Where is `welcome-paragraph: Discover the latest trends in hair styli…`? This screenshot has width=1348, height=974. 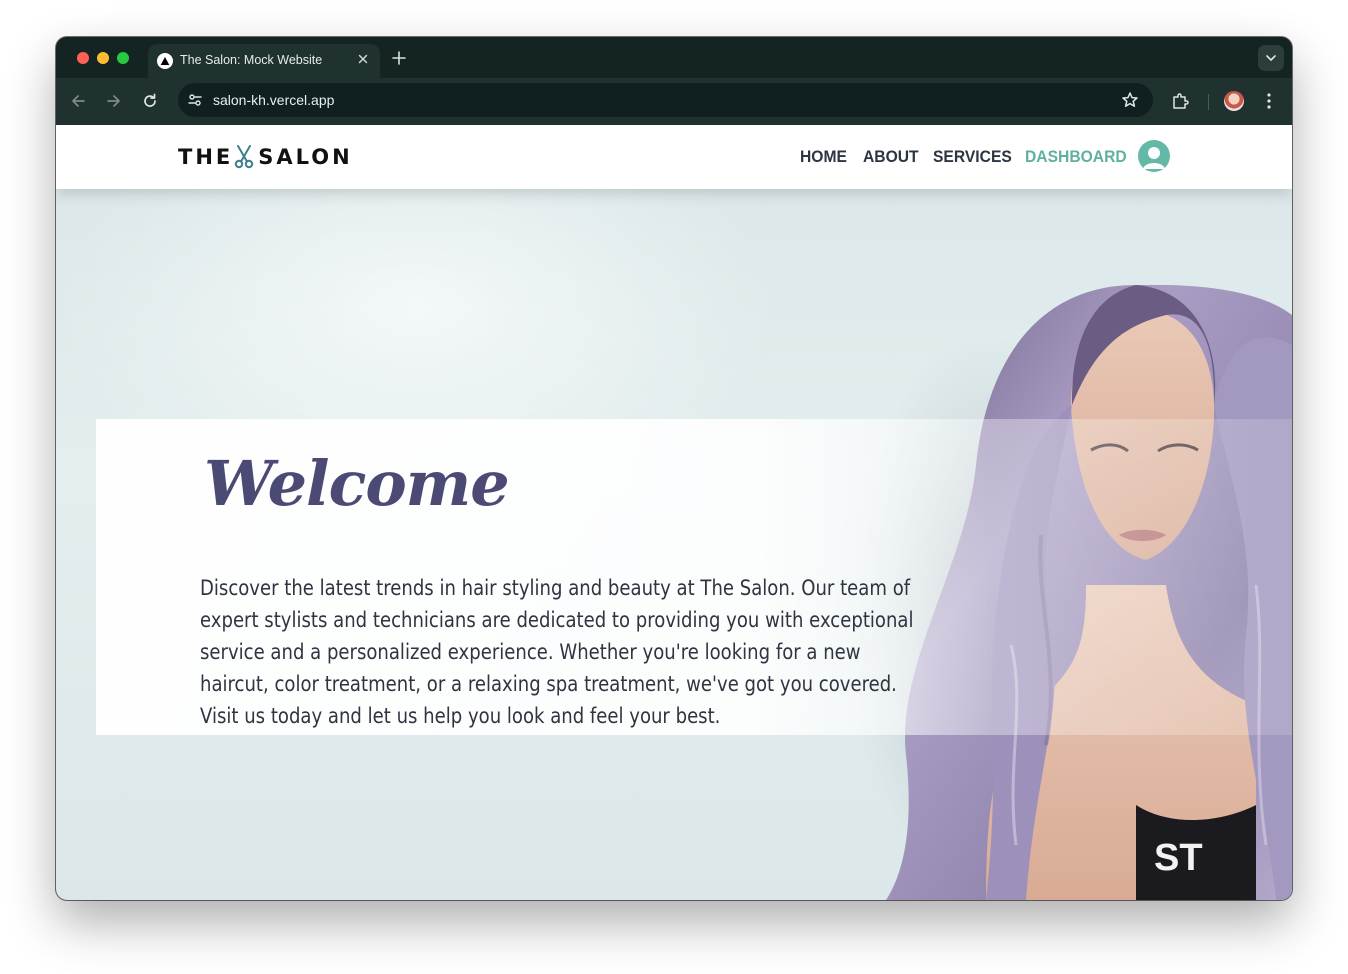 welcome-paragraph: Discover the latest trends in hair styli… is located at coordinates (557, 652).